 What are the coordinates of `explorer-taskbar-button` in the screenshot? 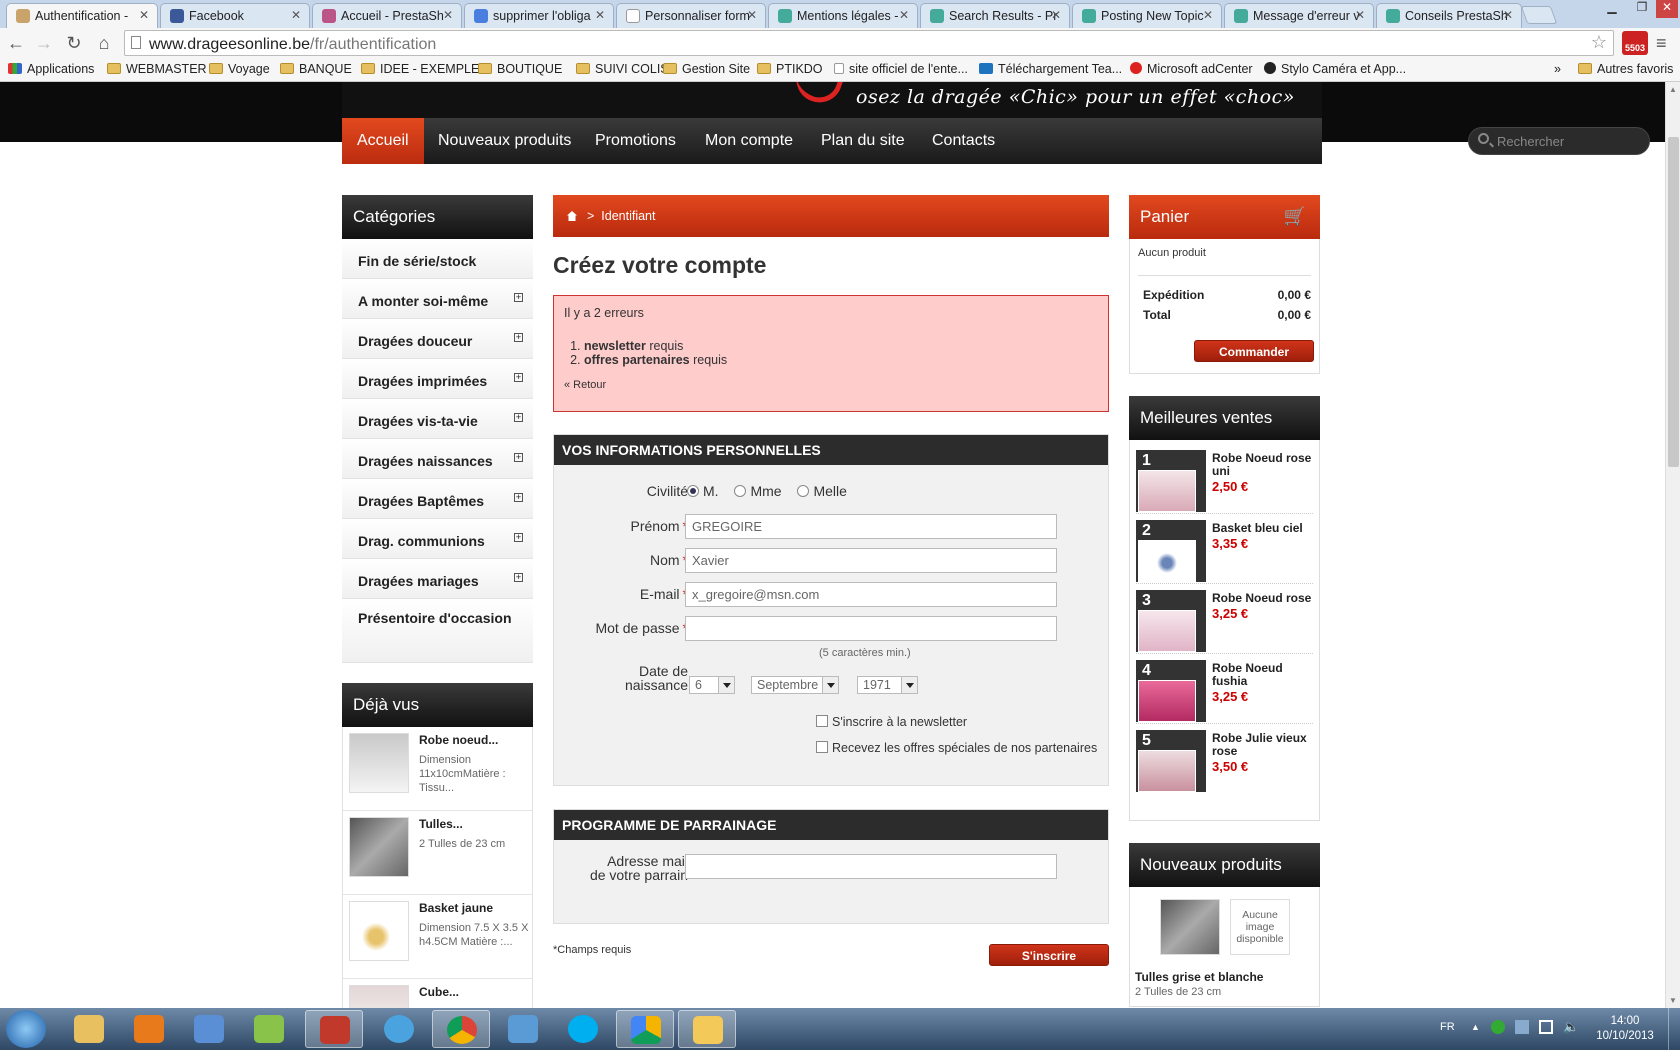 It's located at (89, 1029).